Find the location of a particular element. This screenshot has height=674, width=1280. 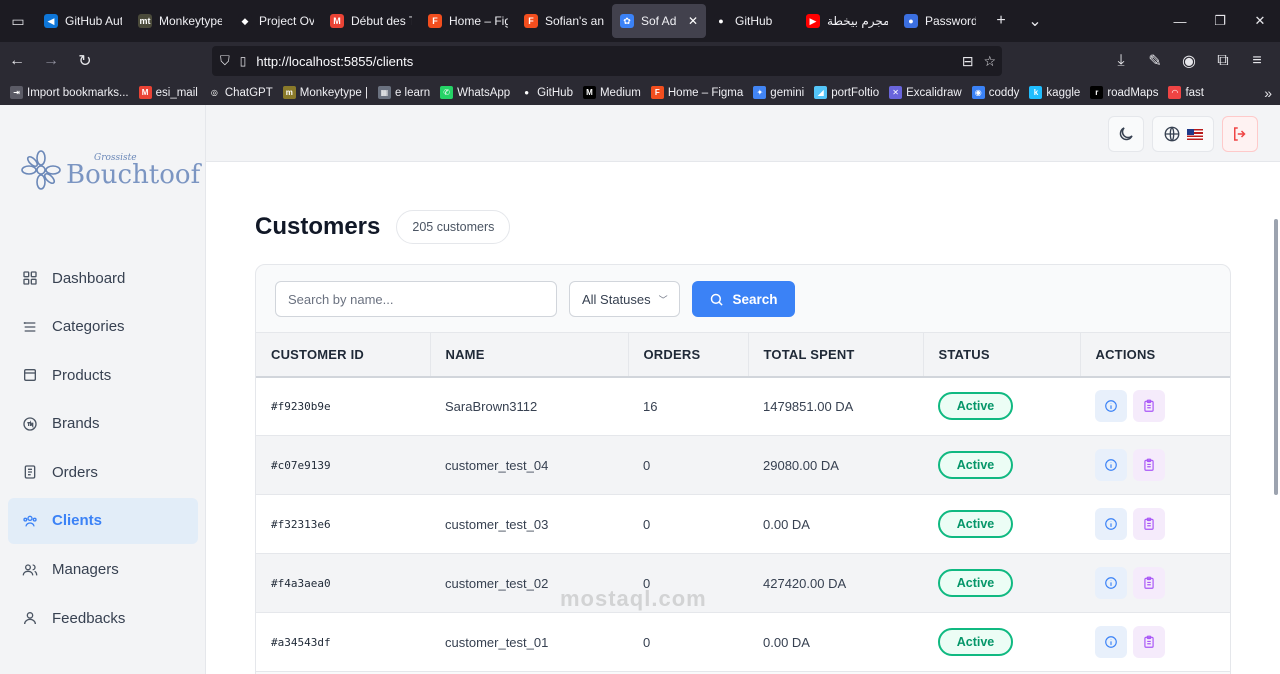

clipboard-icon is located at coordinates (1149, 406).